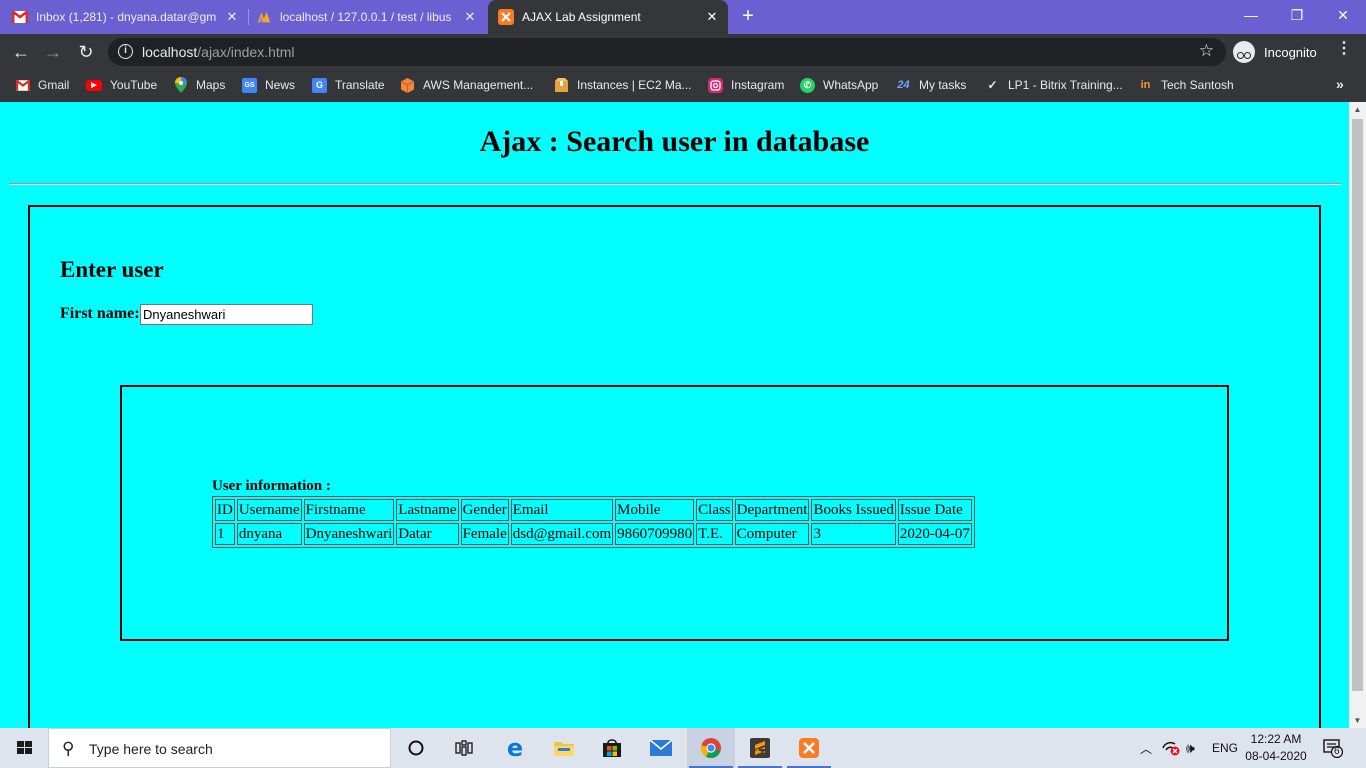 This screenshot has height=768, width=1366. I want to click on minimize-button: —, so click(1251, 15).